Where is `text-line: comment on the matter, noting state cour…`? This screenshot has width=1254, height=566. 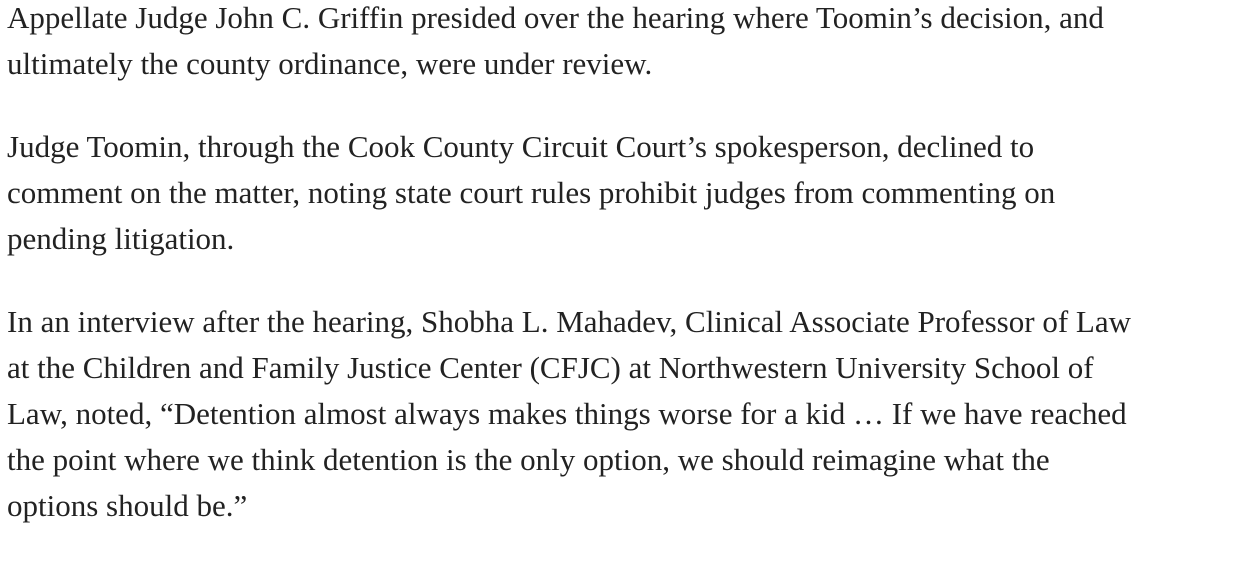
text-line: comment on the matter, noting state cour… is located at coordinates (531, 192).